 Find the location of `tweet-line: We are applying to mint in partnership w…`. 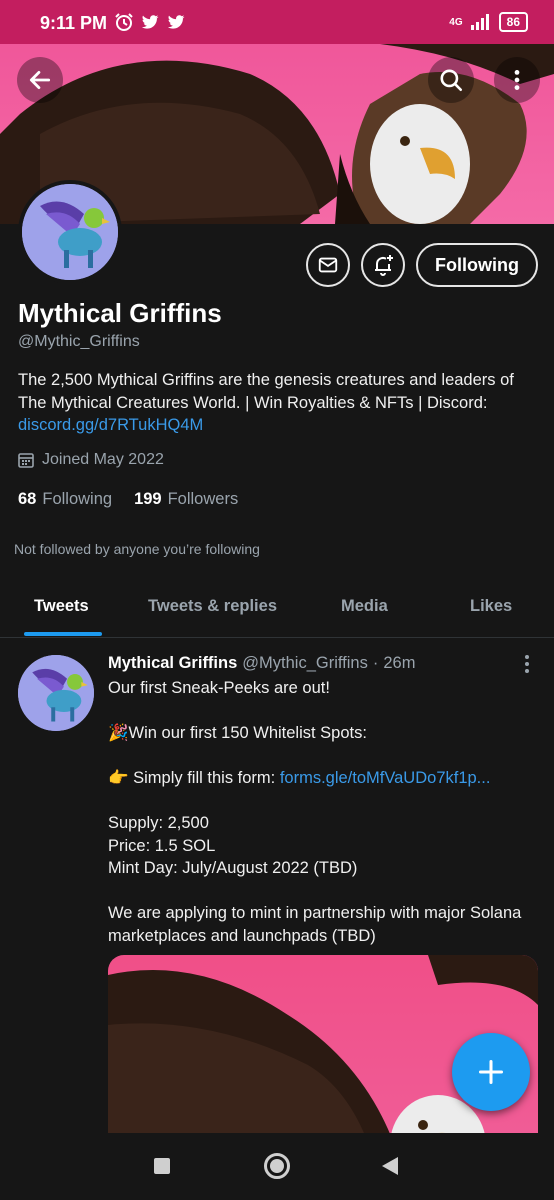

tweet-line: We are applying to mint in partnership w… is located at coordinates (315, 924).